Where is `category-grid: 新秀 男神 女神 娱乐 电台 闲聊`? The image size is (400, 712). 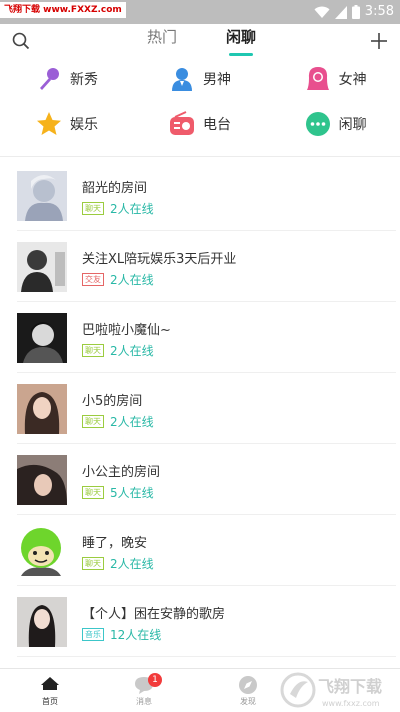
category-grid: 新秀 男神 女神 娱乐 电台 闲聊 is located at coordinates (200, 106).